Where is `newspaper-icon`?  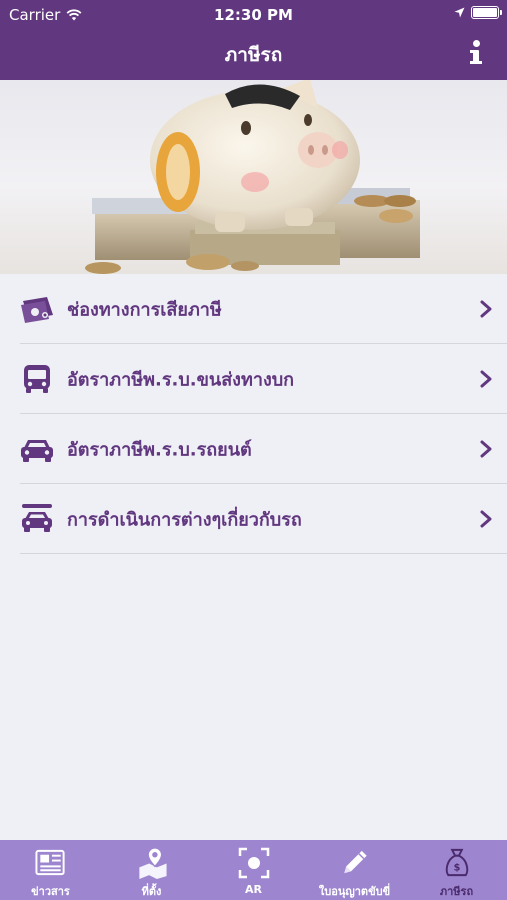
newspaper-icon is located at coordinates (49, 862).